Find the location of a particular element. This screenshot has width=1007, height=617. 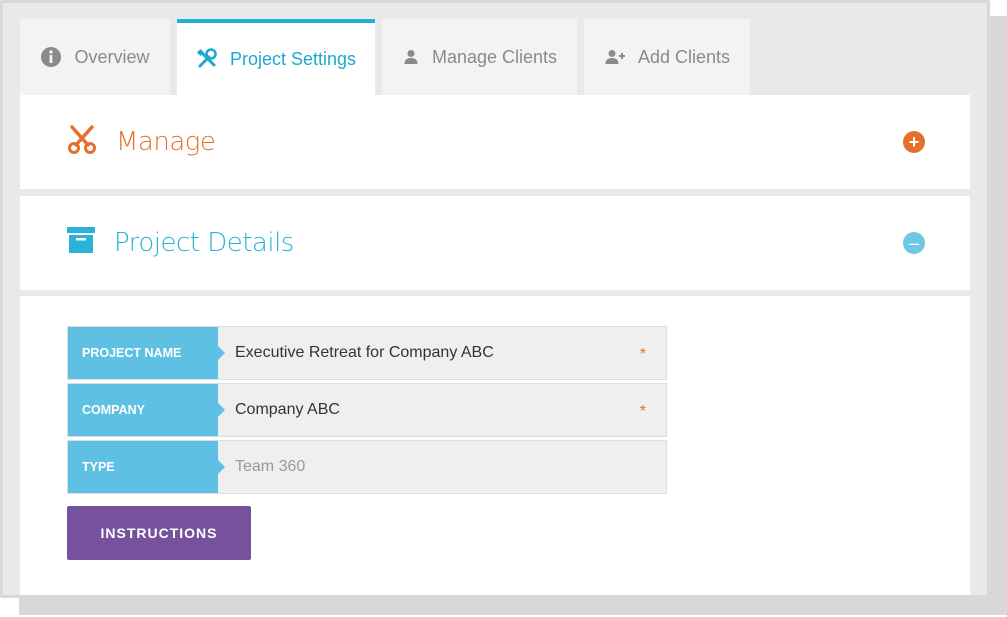

tab-overview: Overview is located at coordinates (95, 57).